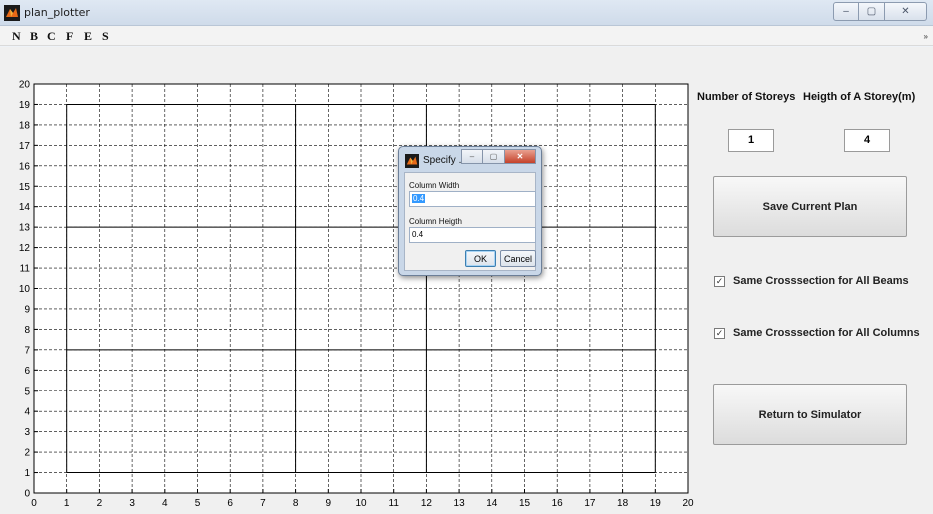  I want to click on y-tick-label: 1, so click(27, 473).